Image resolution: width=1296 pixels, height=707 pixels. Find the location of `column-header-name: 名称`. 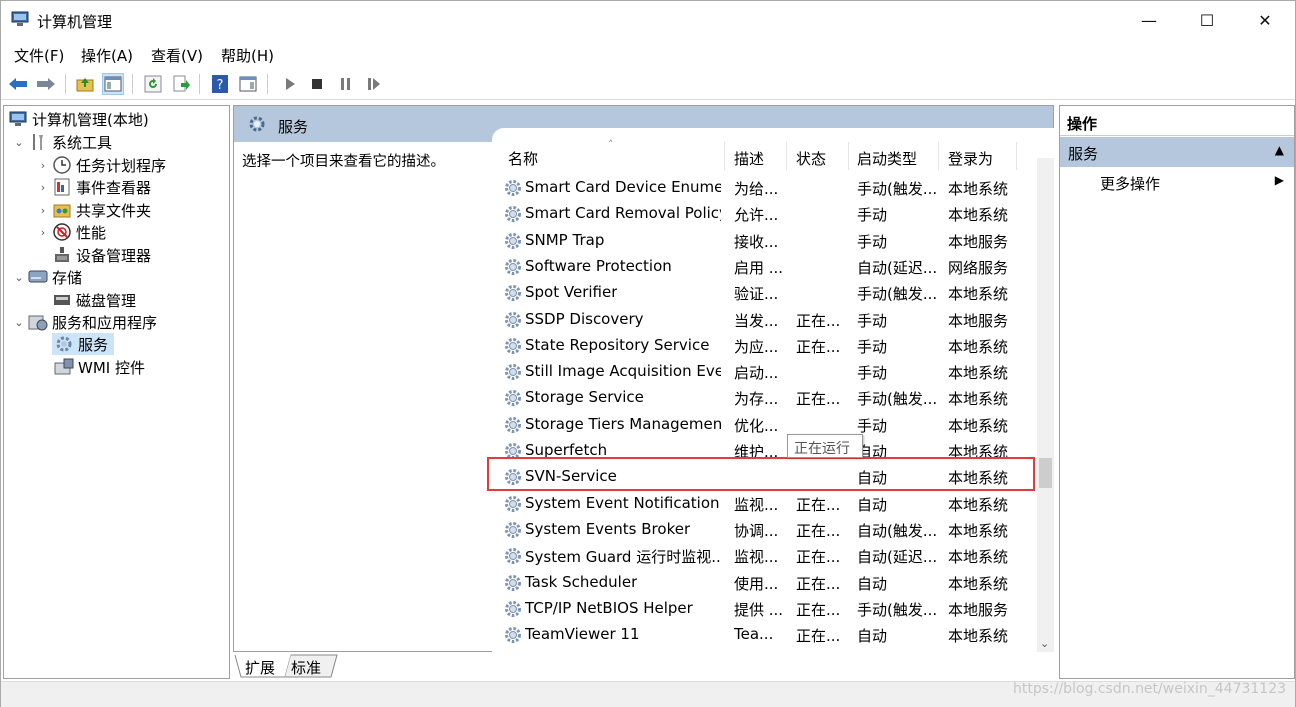

column-header-name: 名称 is located at coordinates (523, 158).